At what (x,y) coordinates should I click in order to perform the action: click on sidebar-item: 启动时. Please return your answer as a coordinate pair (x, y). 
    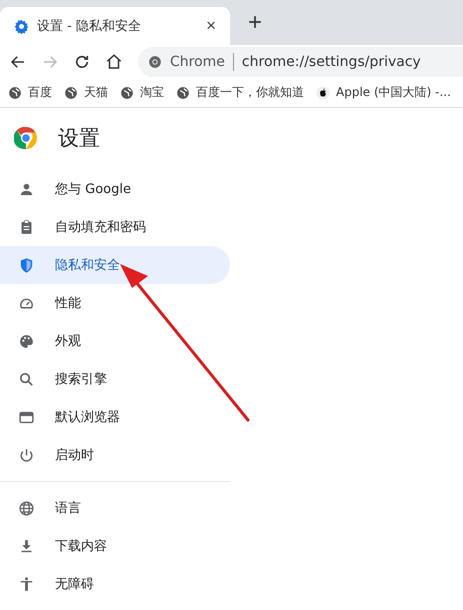
    Looking at the image, I should click on (115, 455).